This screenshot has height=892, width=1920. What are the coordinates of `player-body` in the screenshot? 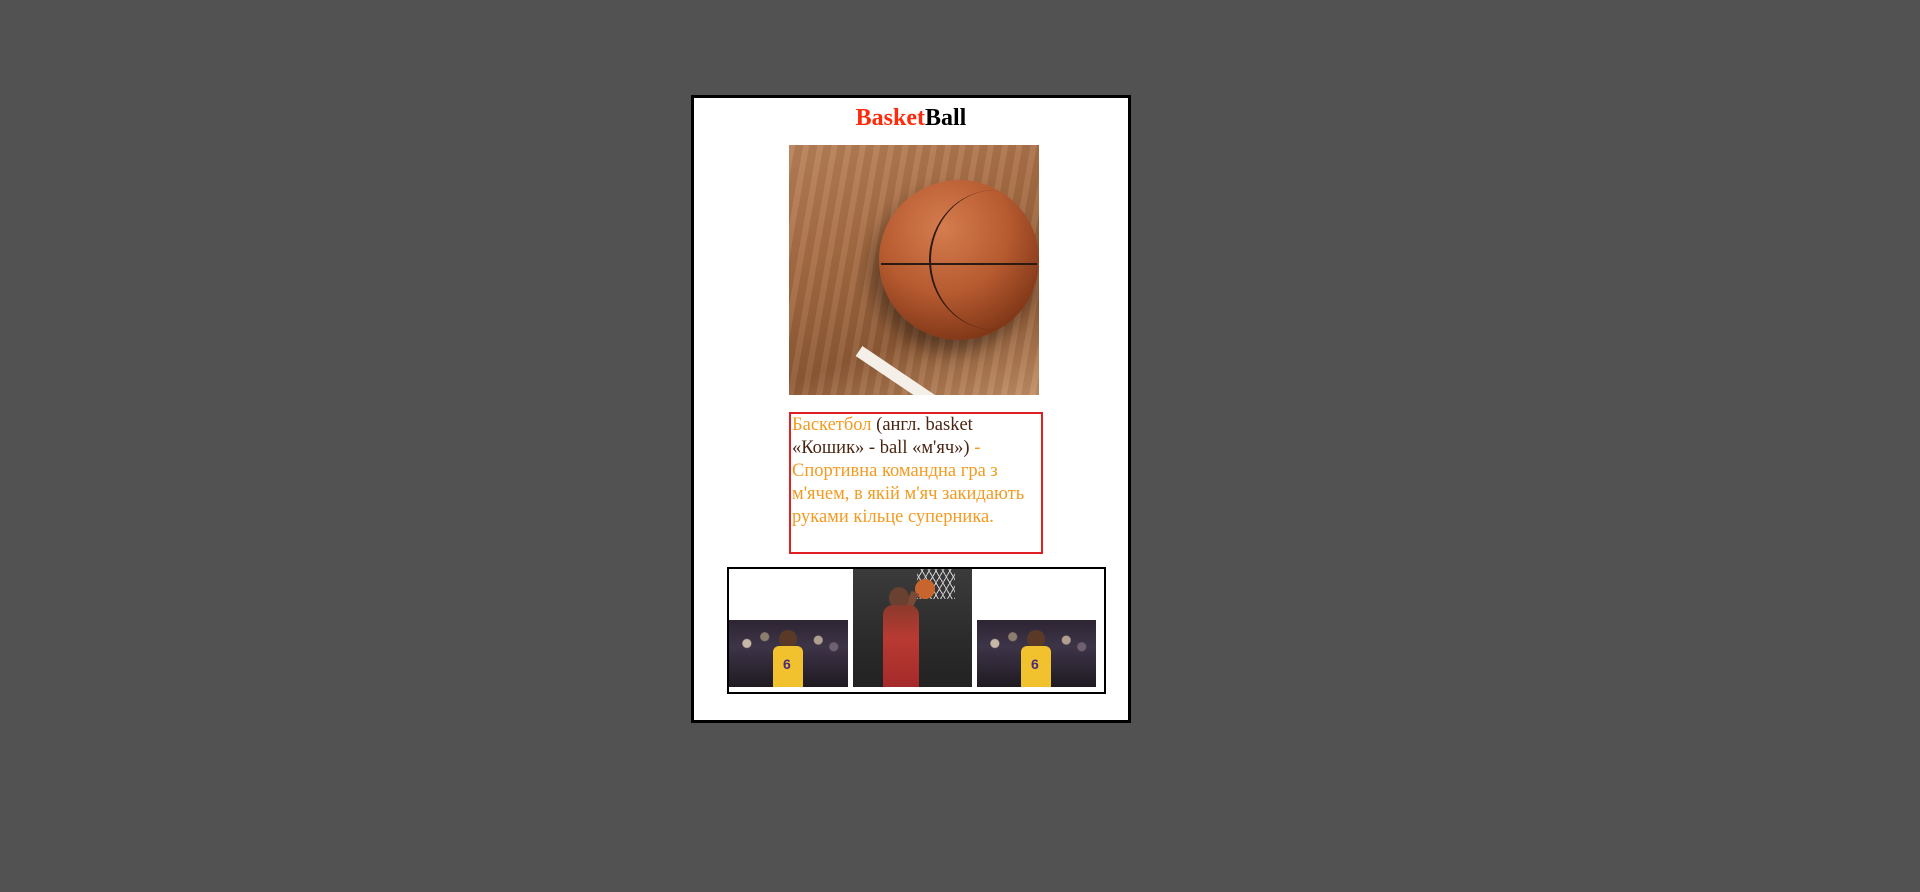 It's located at (901, 646).